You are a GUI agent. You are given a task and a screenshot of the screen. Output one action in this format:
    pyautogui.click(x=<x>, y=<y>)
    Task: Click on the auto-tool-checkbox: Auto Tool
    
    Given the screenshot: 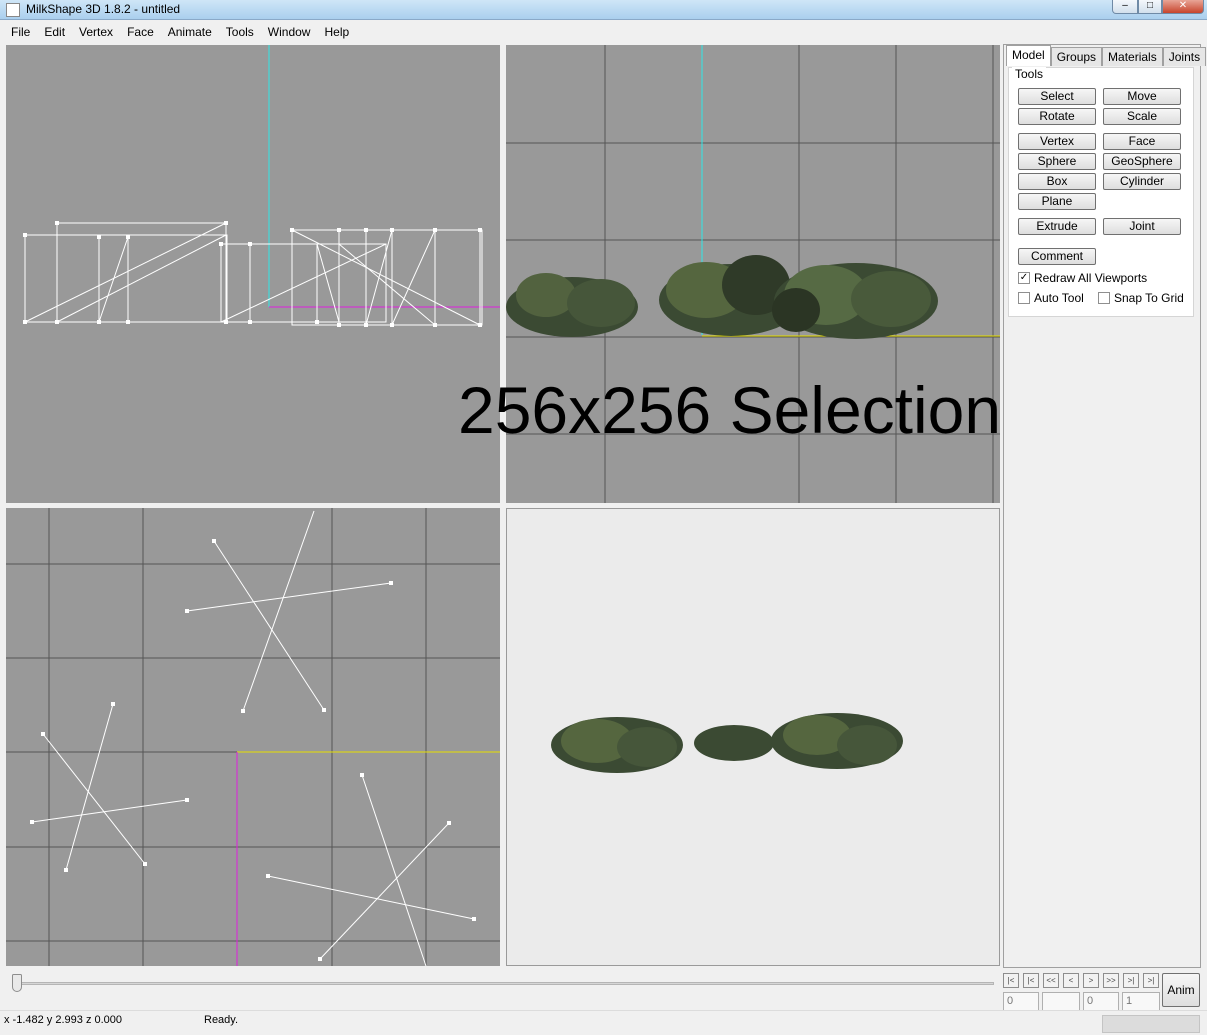 What is the action you would take?
    pyautogui.click(x=1051, y=298)
    